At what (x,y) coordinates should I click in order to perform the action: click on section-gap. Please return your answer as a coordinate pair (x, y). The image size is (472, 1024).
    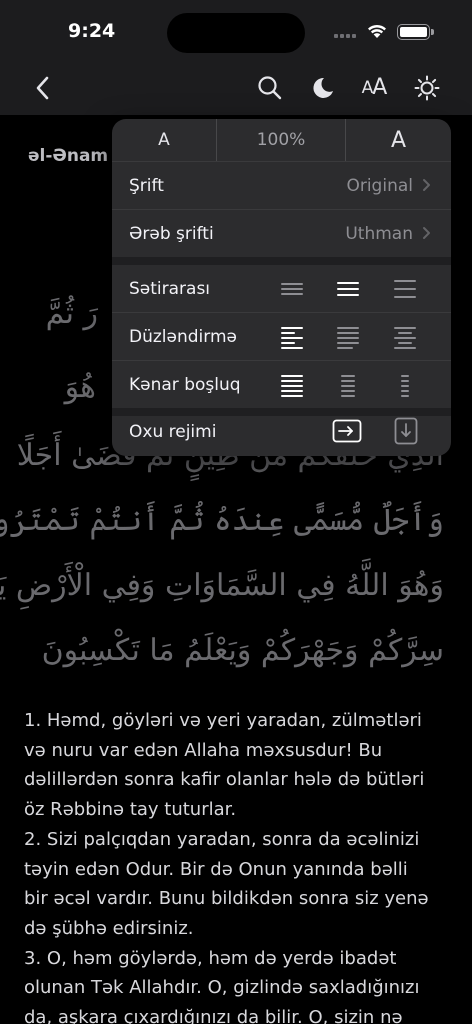
    Looking at the image, I should click on (281, 261).